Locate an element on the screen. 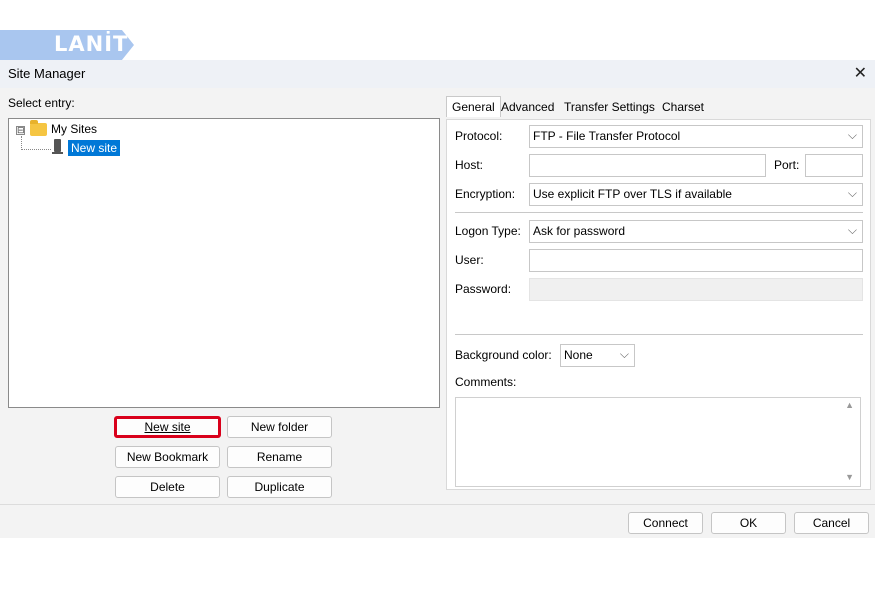  duplicate-button: Duplicate is located at coordinates (279, 487).